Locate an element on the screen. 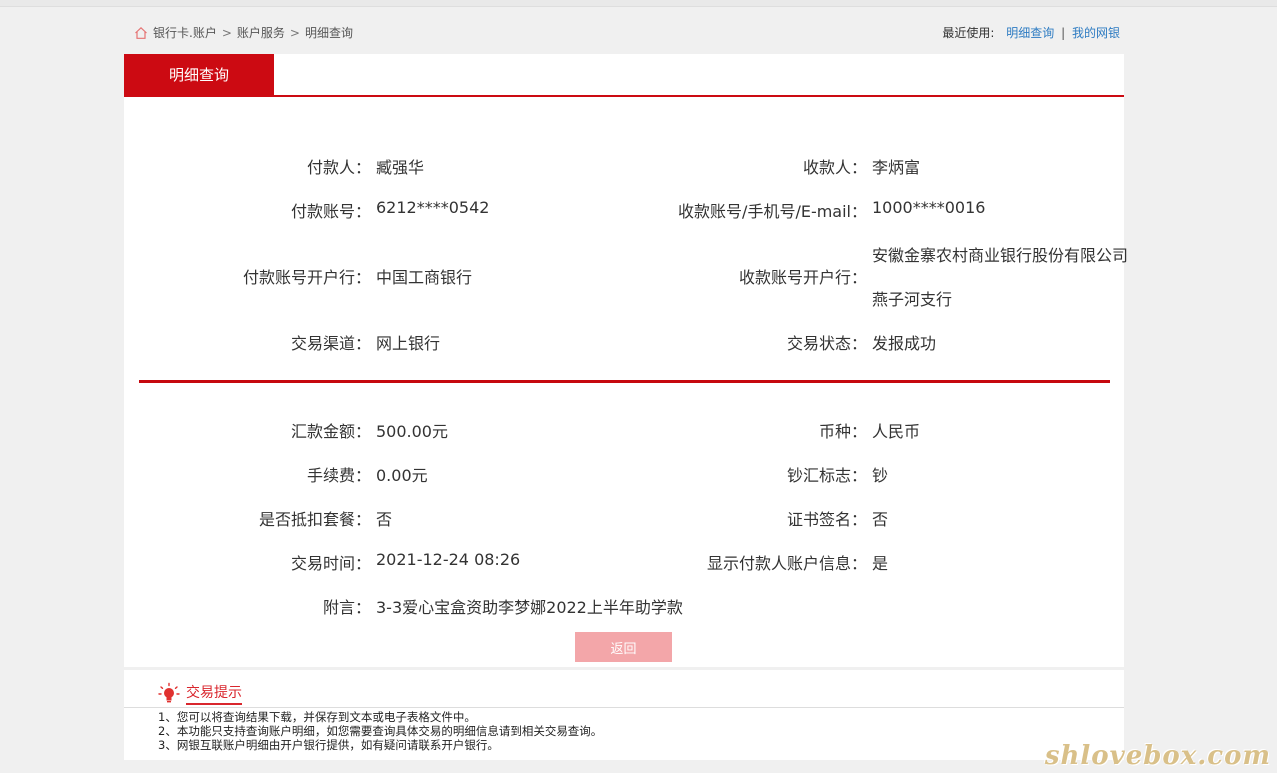  recent-used: 最近使用: 明细查询 | 我的网银 is located at coordinates (1031, 32).